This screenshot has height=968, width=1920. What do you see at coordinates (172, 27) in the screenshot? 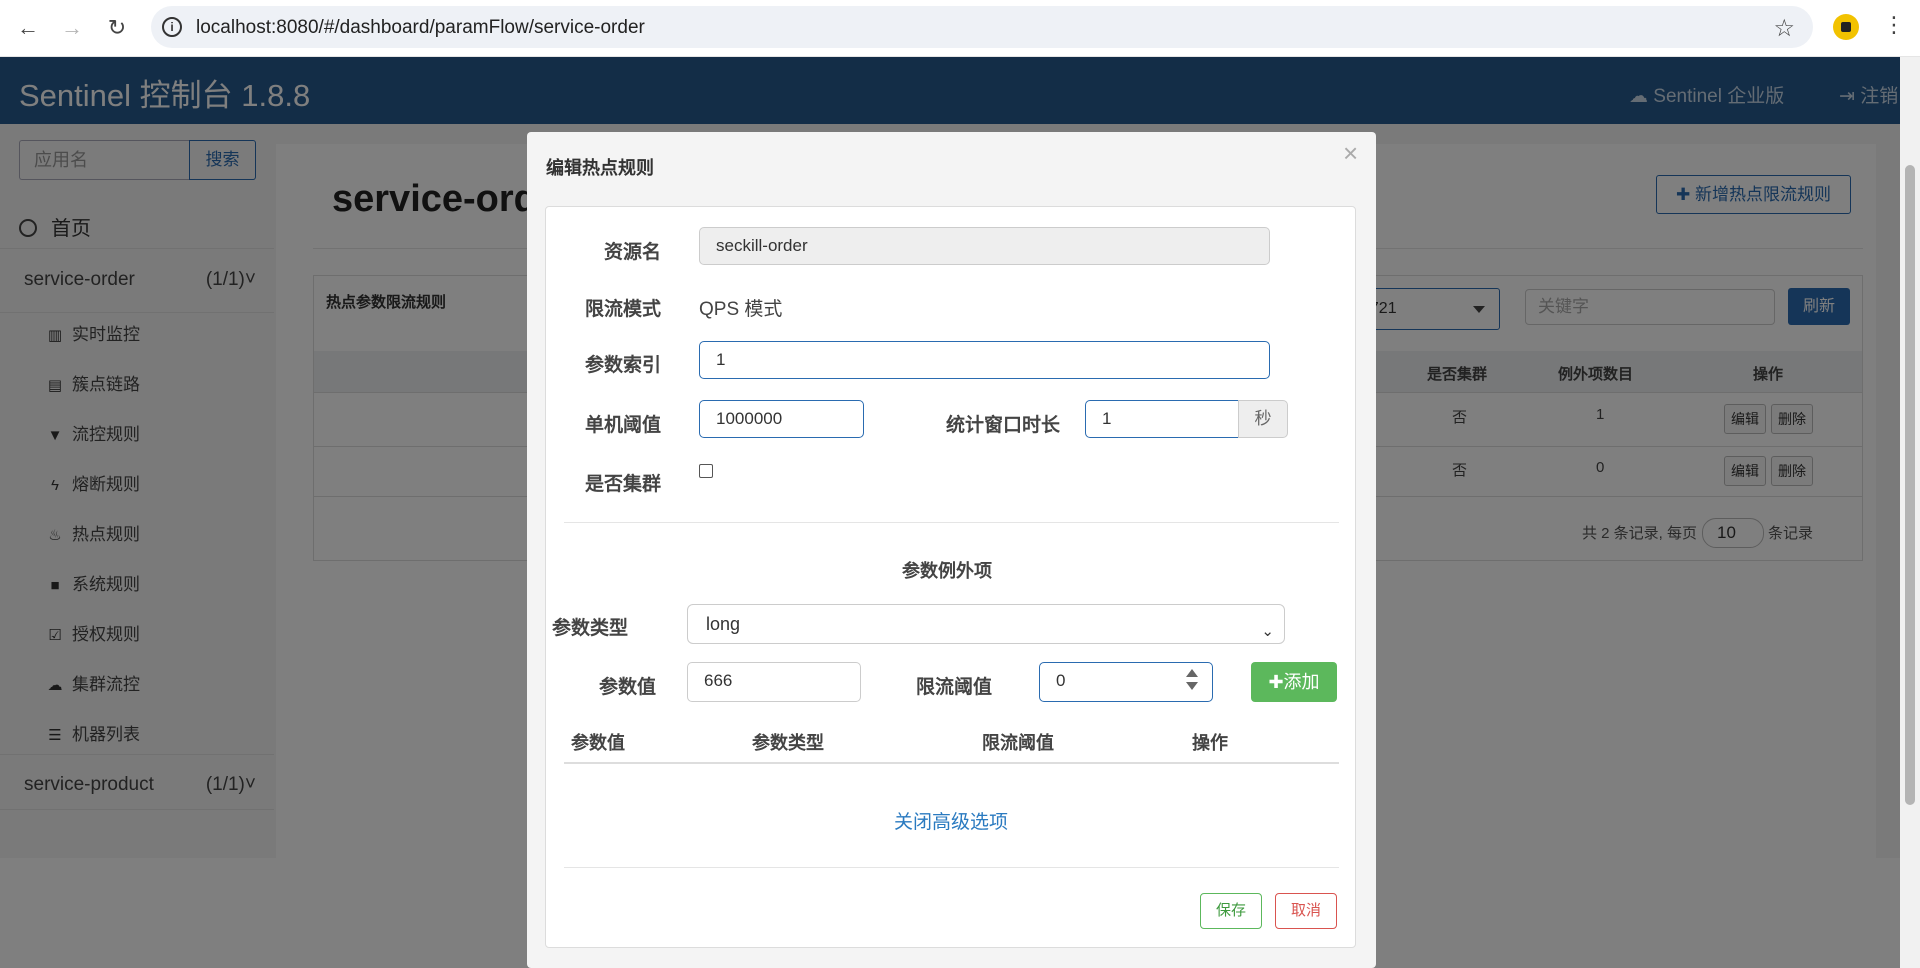
I see `site-info-icon: i` at bounding box center [172, 27].